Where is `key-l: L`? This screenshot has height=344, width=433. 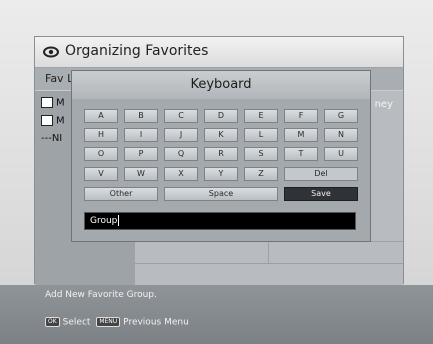
key-l: L is located at coordinates (261, 135).